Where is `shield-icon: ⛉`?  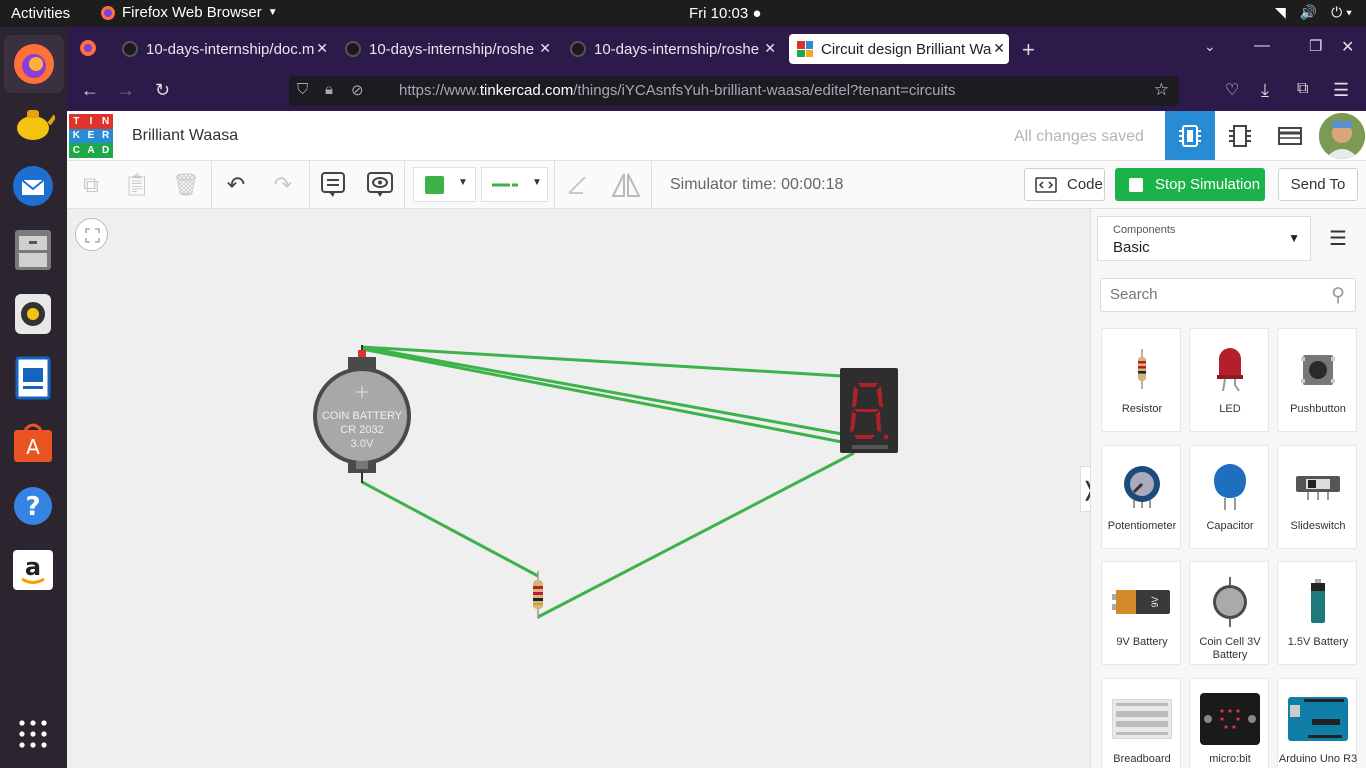
shield-icon: ⛉ is located at coordinates (302, 89).